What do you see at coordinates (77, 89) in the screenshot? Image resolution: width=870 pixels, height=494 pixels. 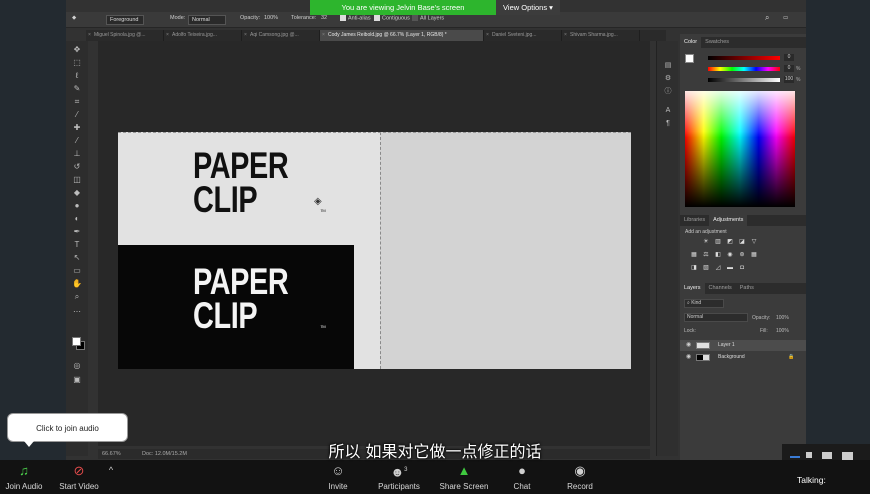 I see `quick-select-tool-icon: ✎` at bounding box center [77, 89].